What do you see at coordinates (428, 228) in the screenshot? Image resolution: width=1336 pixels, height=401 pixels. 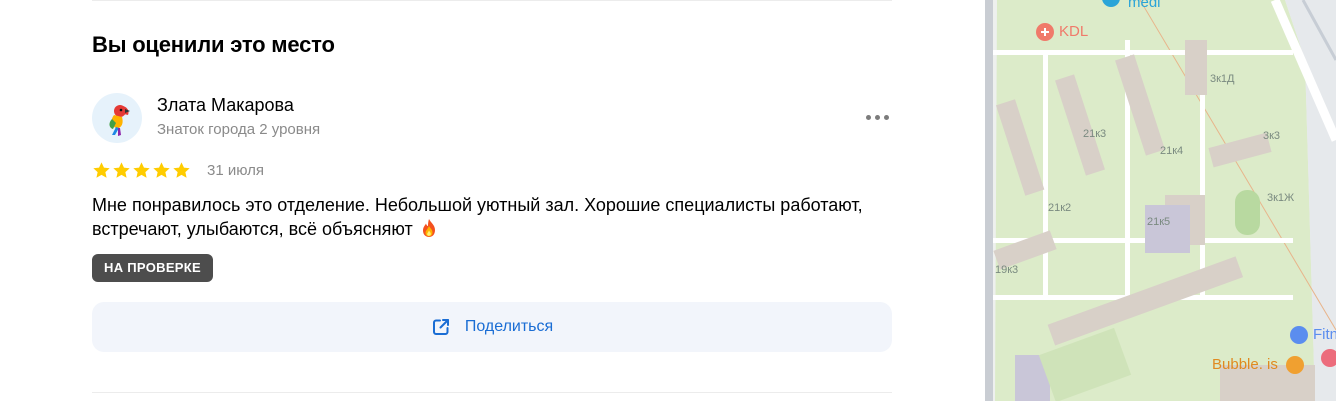 I see `fire-emoji-icon` at bounding box center [428, 228].